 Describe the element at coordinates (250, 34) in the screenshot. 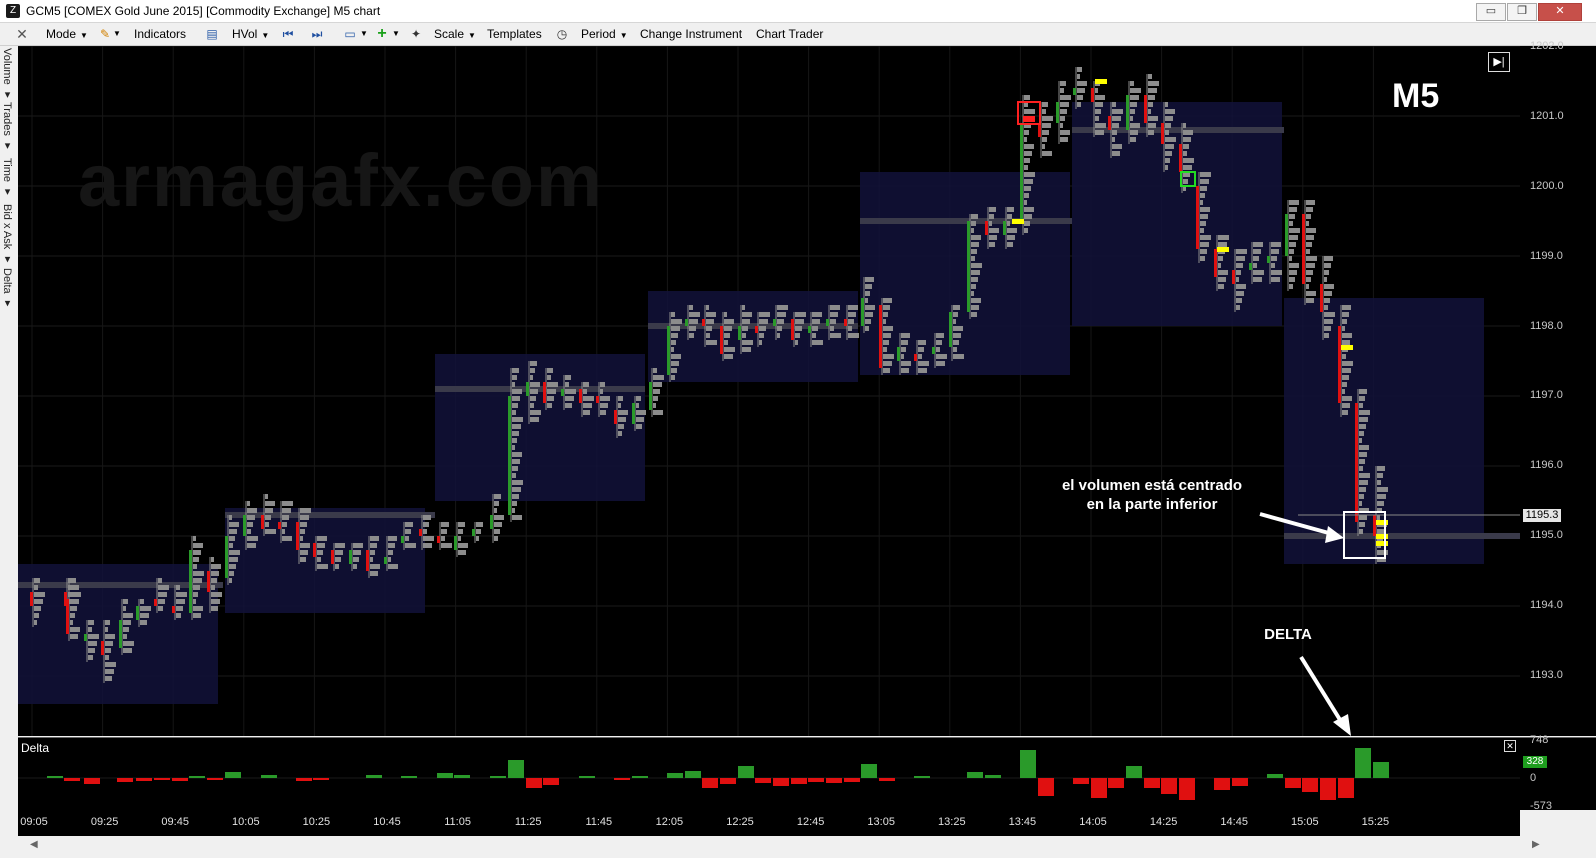

I see `hvol-menu: HVol ▼` at that location.